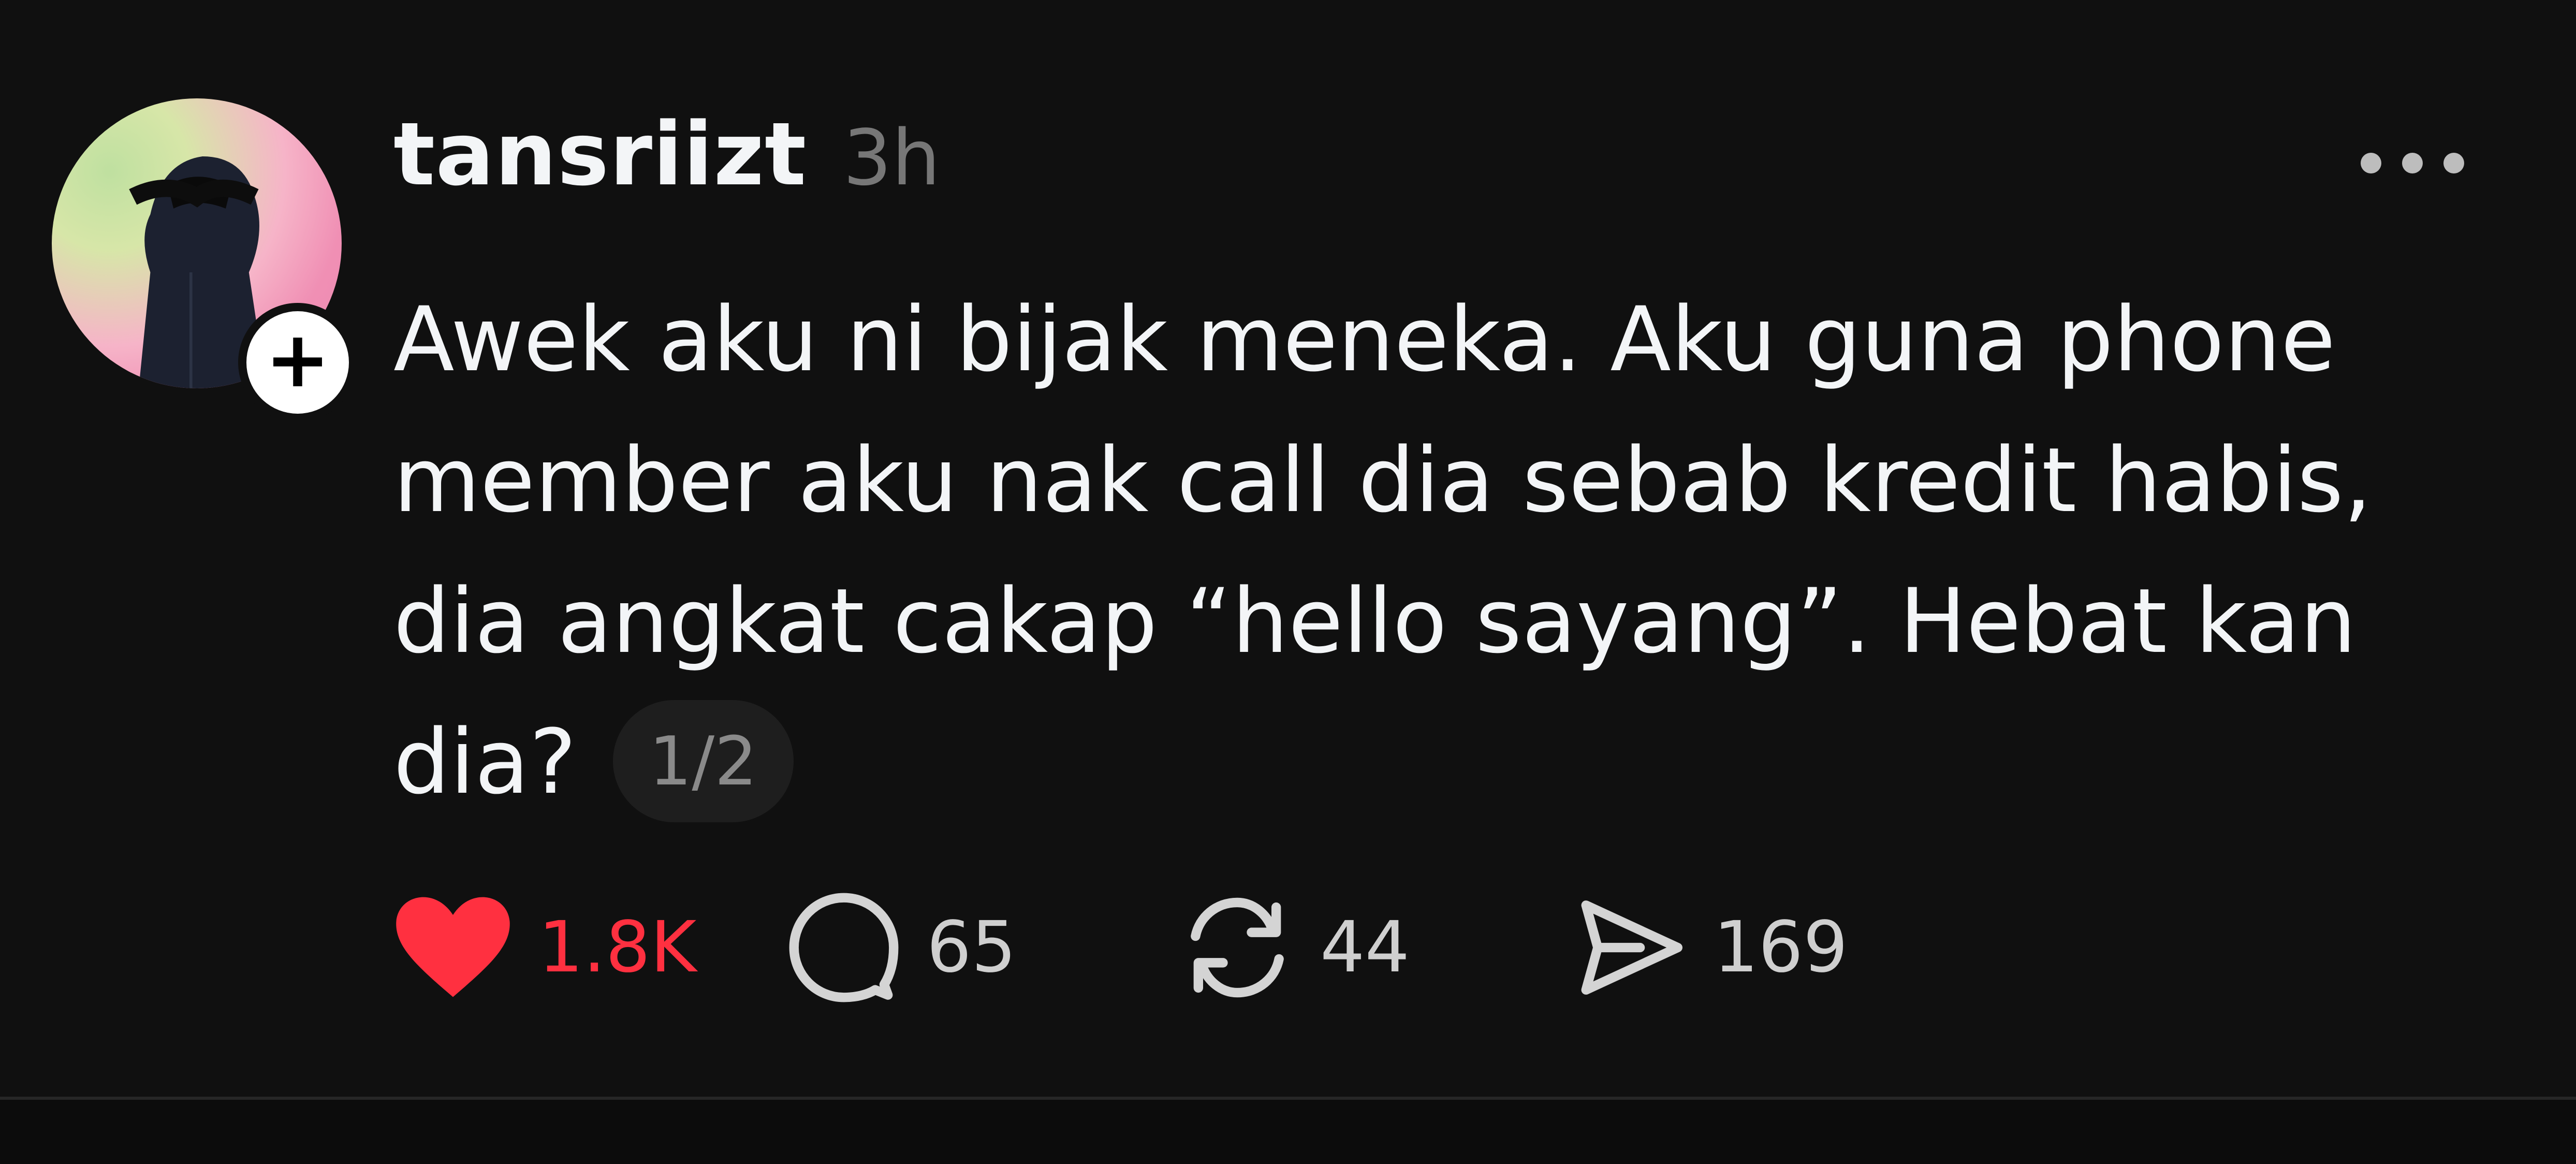 This screenshot has height=1164, width=2576. I want to click on heart-icon, so click(453, 947).